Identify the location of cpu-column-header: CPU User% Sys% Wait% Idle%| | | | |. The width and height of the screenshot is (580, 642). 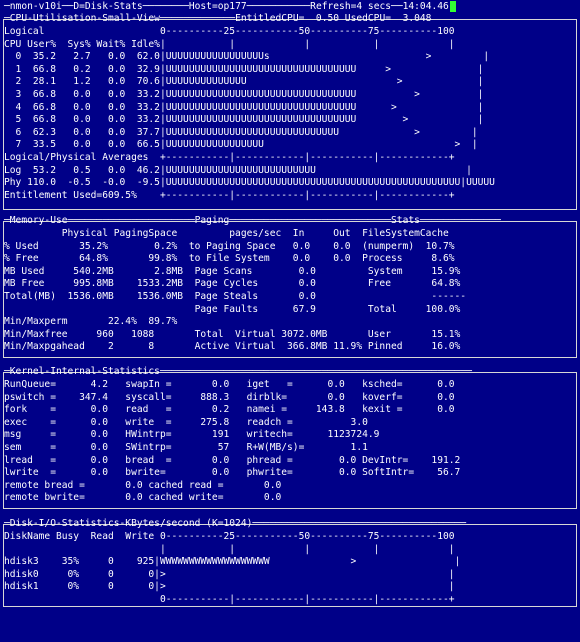
(229, 44).